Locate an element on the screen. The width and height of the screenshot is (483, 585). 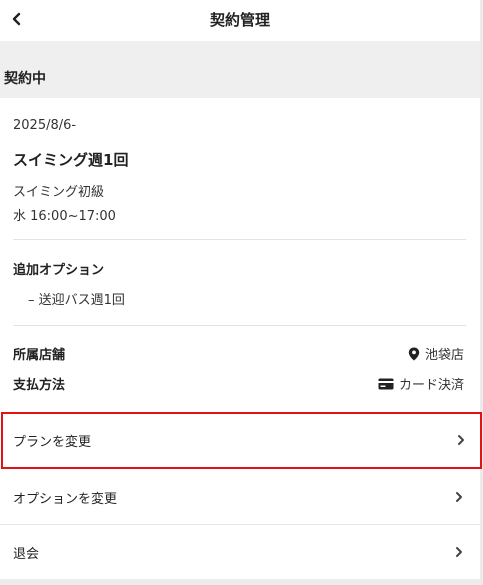
menu-label: プランを変更 is located at coordinates (52, 442).